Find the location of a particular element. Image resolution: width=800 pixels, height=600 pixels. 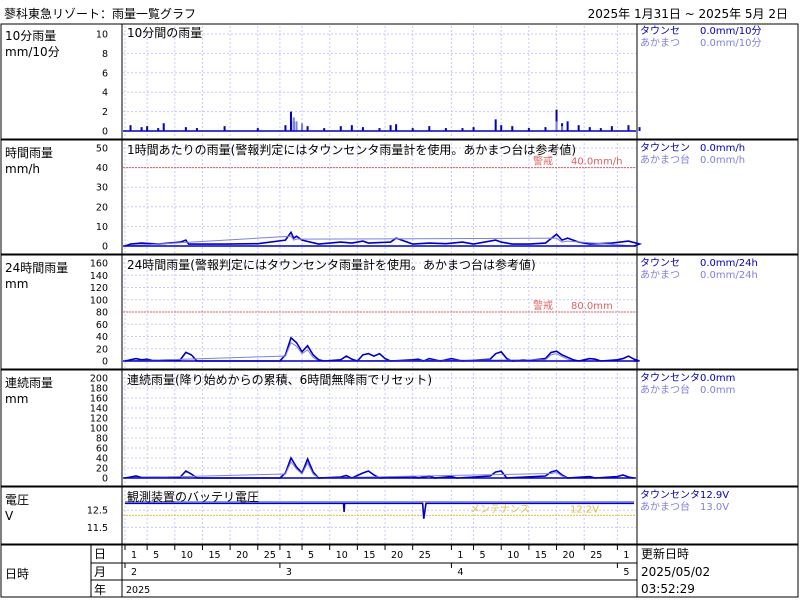

panel-unit: mm/h is located at coordinates (22, 169).